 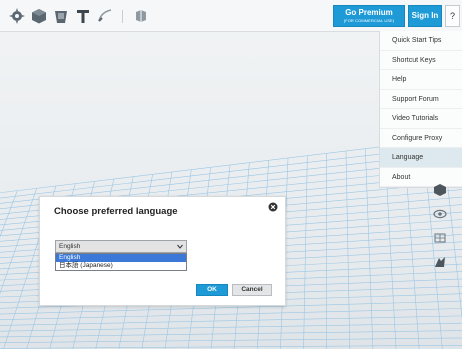 What do you see at coordinates (425, 16) in the screenshot?
I see `sign-in-button: Sign In` at bounding box center [425, 16].